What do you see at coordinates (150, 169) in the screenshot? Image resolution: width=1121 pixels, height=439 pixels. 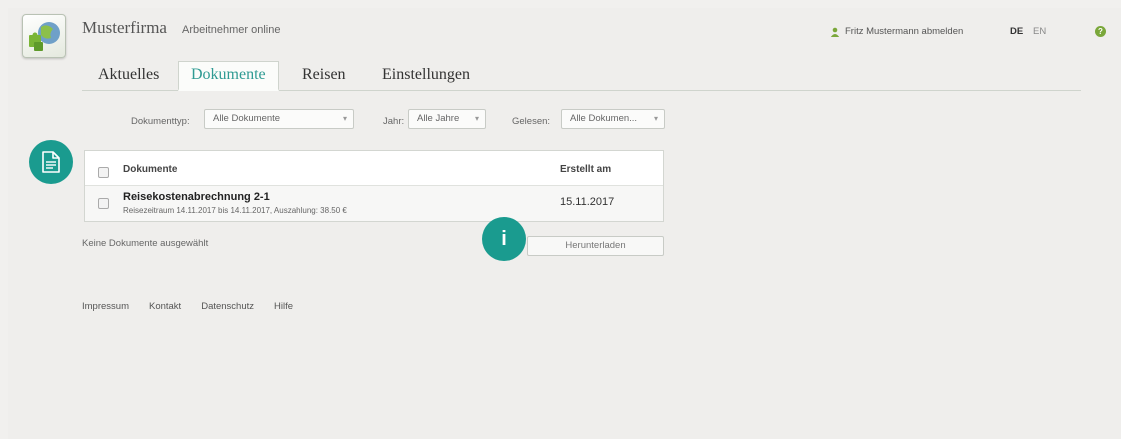 I see `column-documents: Dokumente` at bounding box center [150, 169].